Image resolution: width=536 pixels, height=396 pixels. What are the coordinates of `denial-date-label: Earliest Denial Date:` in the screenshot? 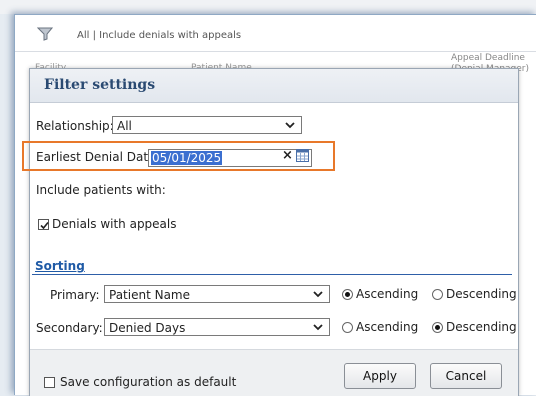 It's located at (98, 157).